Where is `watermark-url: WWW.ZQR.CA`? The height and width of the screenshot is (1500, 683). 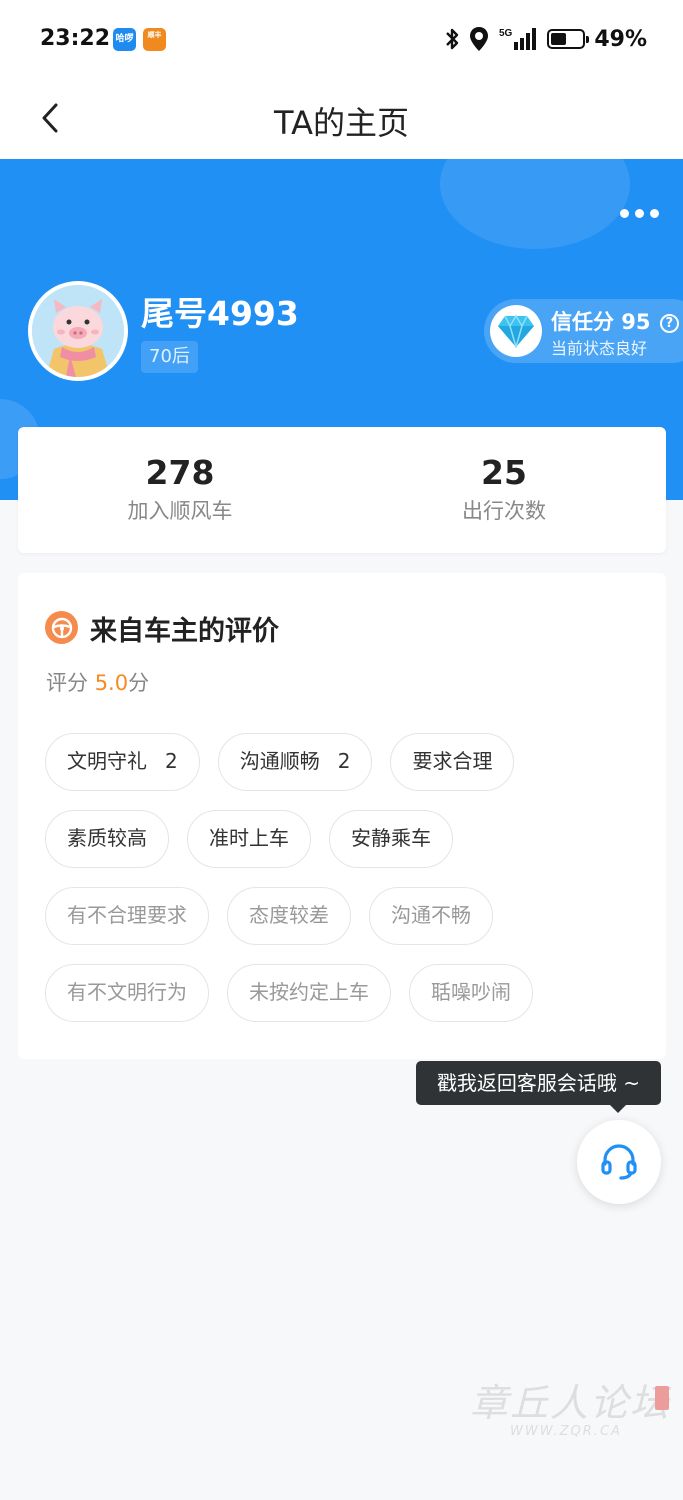 watermark-url: WWW.ZQR.CA is located at coordinates (566, 1431).